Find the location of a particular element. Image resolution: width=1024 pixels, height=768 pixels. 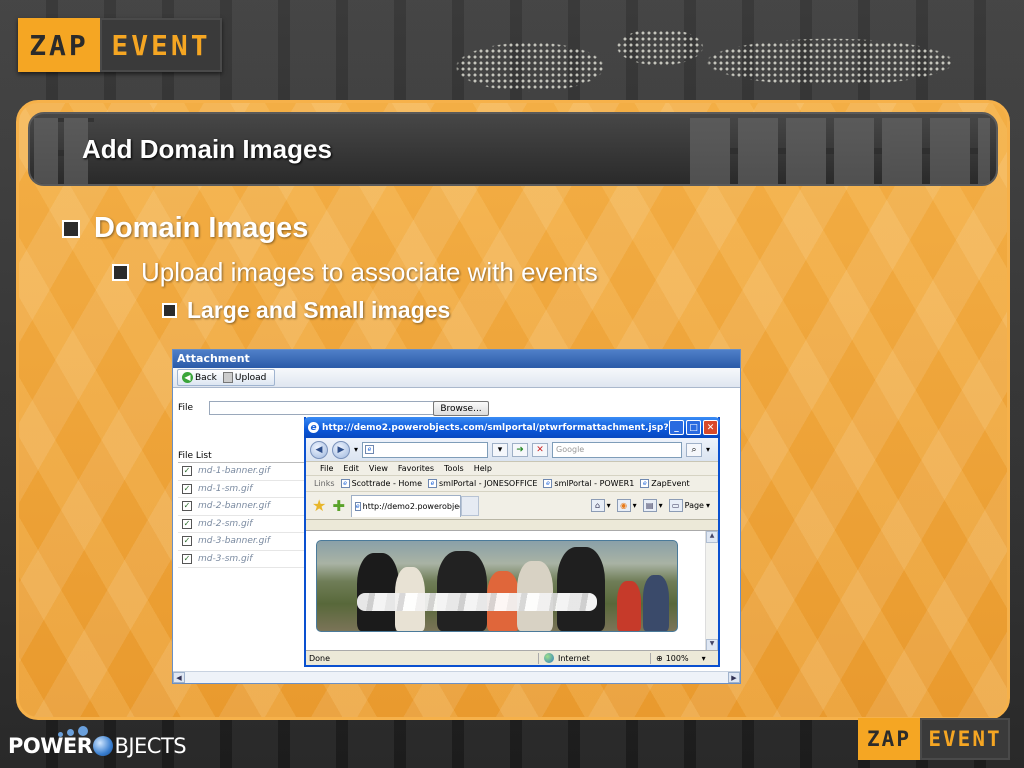

status-separator is located at coordinates (538, 658).